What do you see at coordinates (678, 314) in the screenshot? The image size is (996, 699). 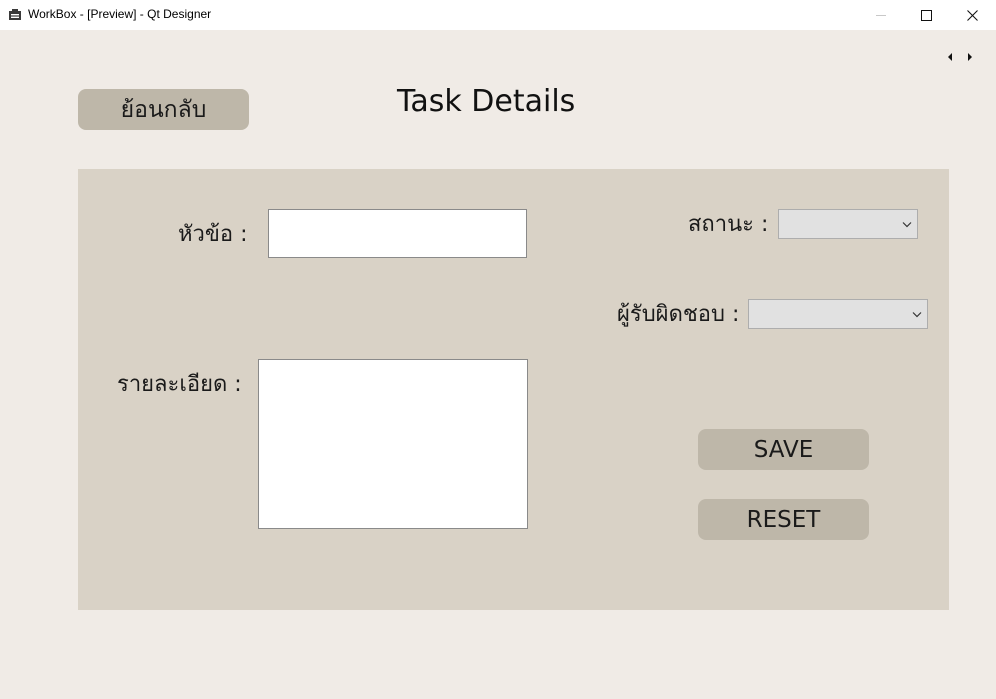 I see `owner-label: ผู้รับผิดชอบ :` at bounding box center [678, 314].